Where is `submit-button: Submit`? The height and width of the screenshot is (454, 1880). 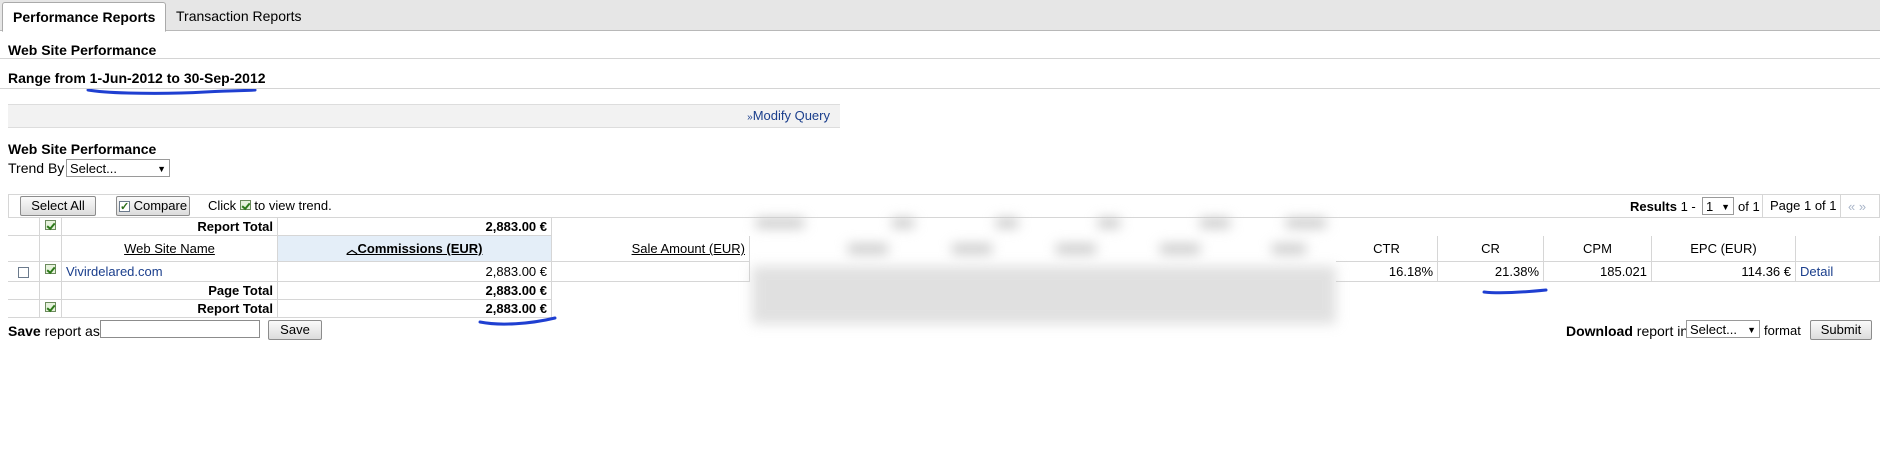 submit-button: Submit is located at coordinates (1841, 330).